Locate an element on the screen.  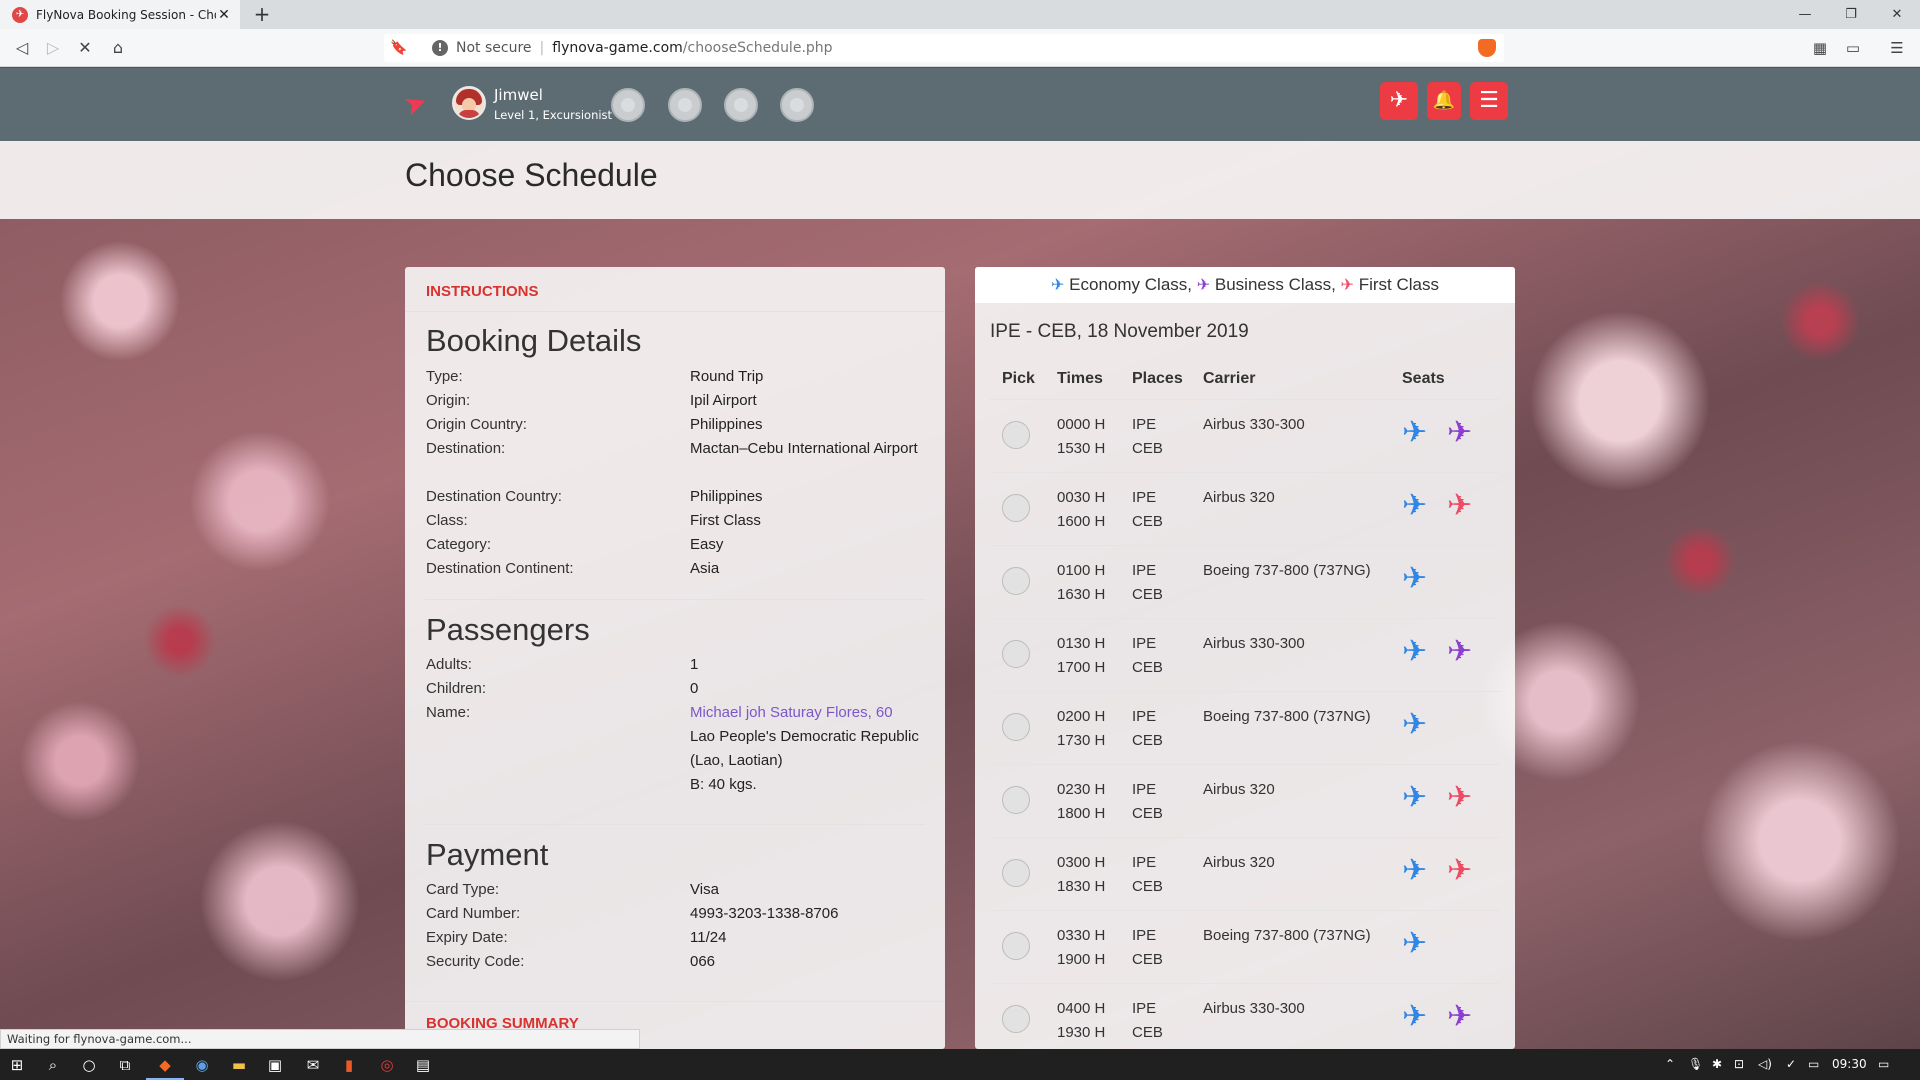
new-tab-button: + is located at coordinates (262, 15).